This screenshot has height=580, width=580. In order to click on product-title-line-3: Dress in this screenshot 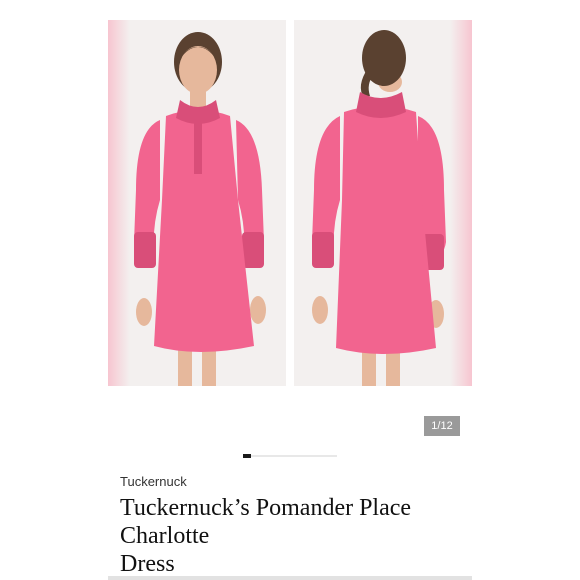, I will do `click(147, 564)`.